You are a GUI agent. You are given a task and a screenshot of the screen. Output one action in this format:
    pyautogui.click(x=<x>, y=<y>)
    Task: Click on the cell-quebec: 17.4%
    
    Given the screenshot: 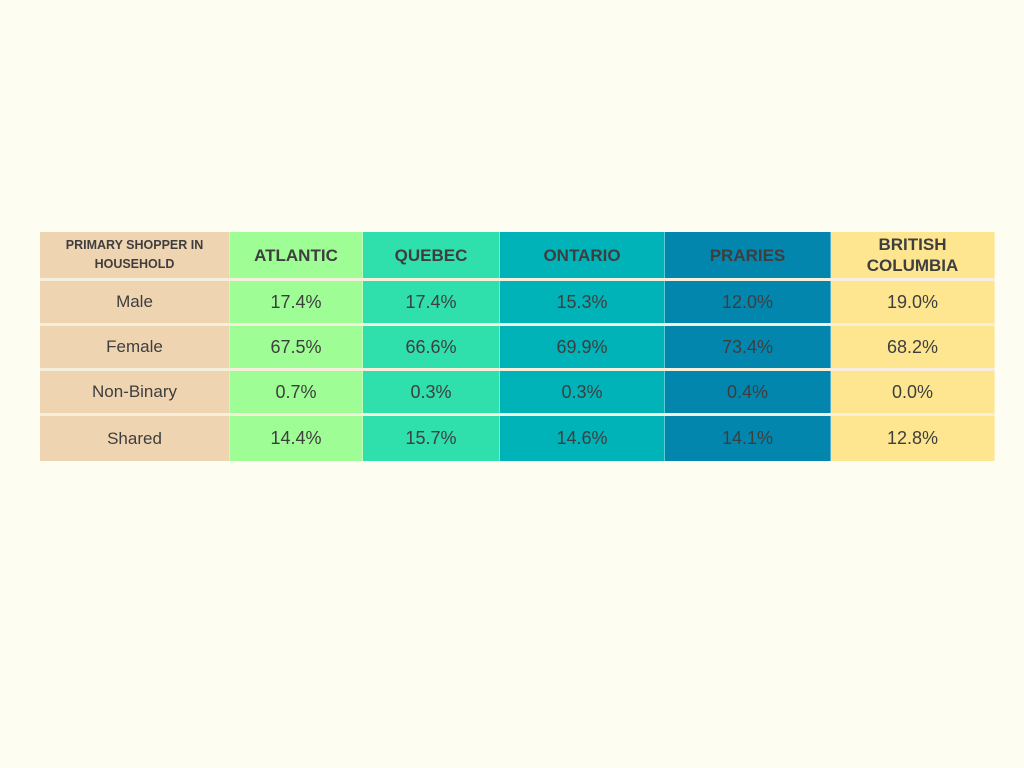 What is the action you would take?
    pyautogui.click(x=431, y=302)
    